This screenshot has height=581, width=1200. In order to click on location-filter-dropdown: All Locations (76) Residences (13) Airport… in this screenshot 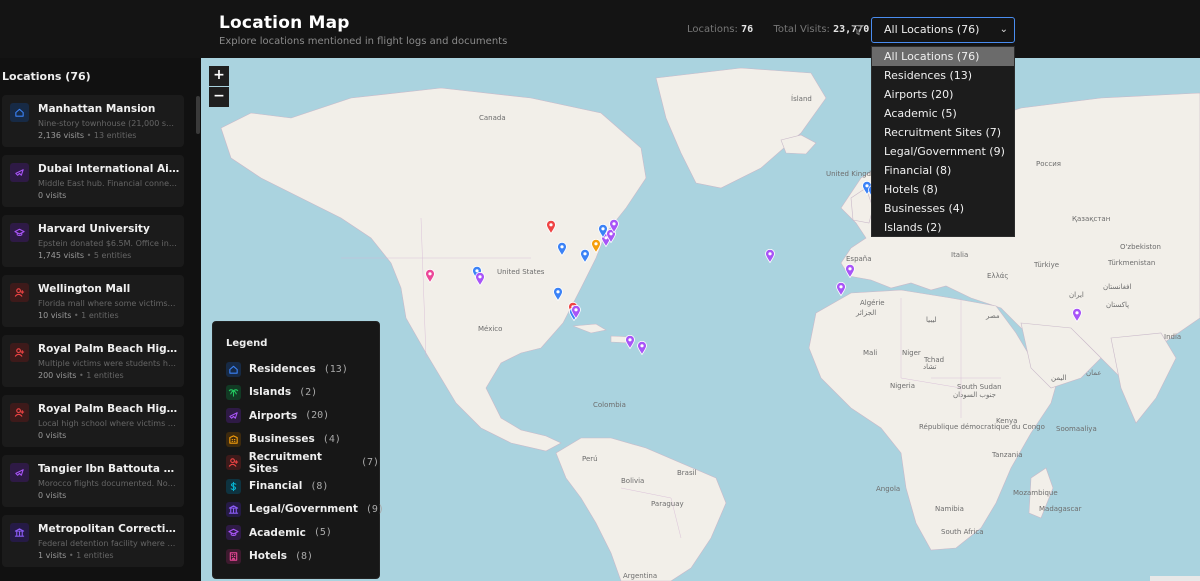, I will do `click(943, 141)`.